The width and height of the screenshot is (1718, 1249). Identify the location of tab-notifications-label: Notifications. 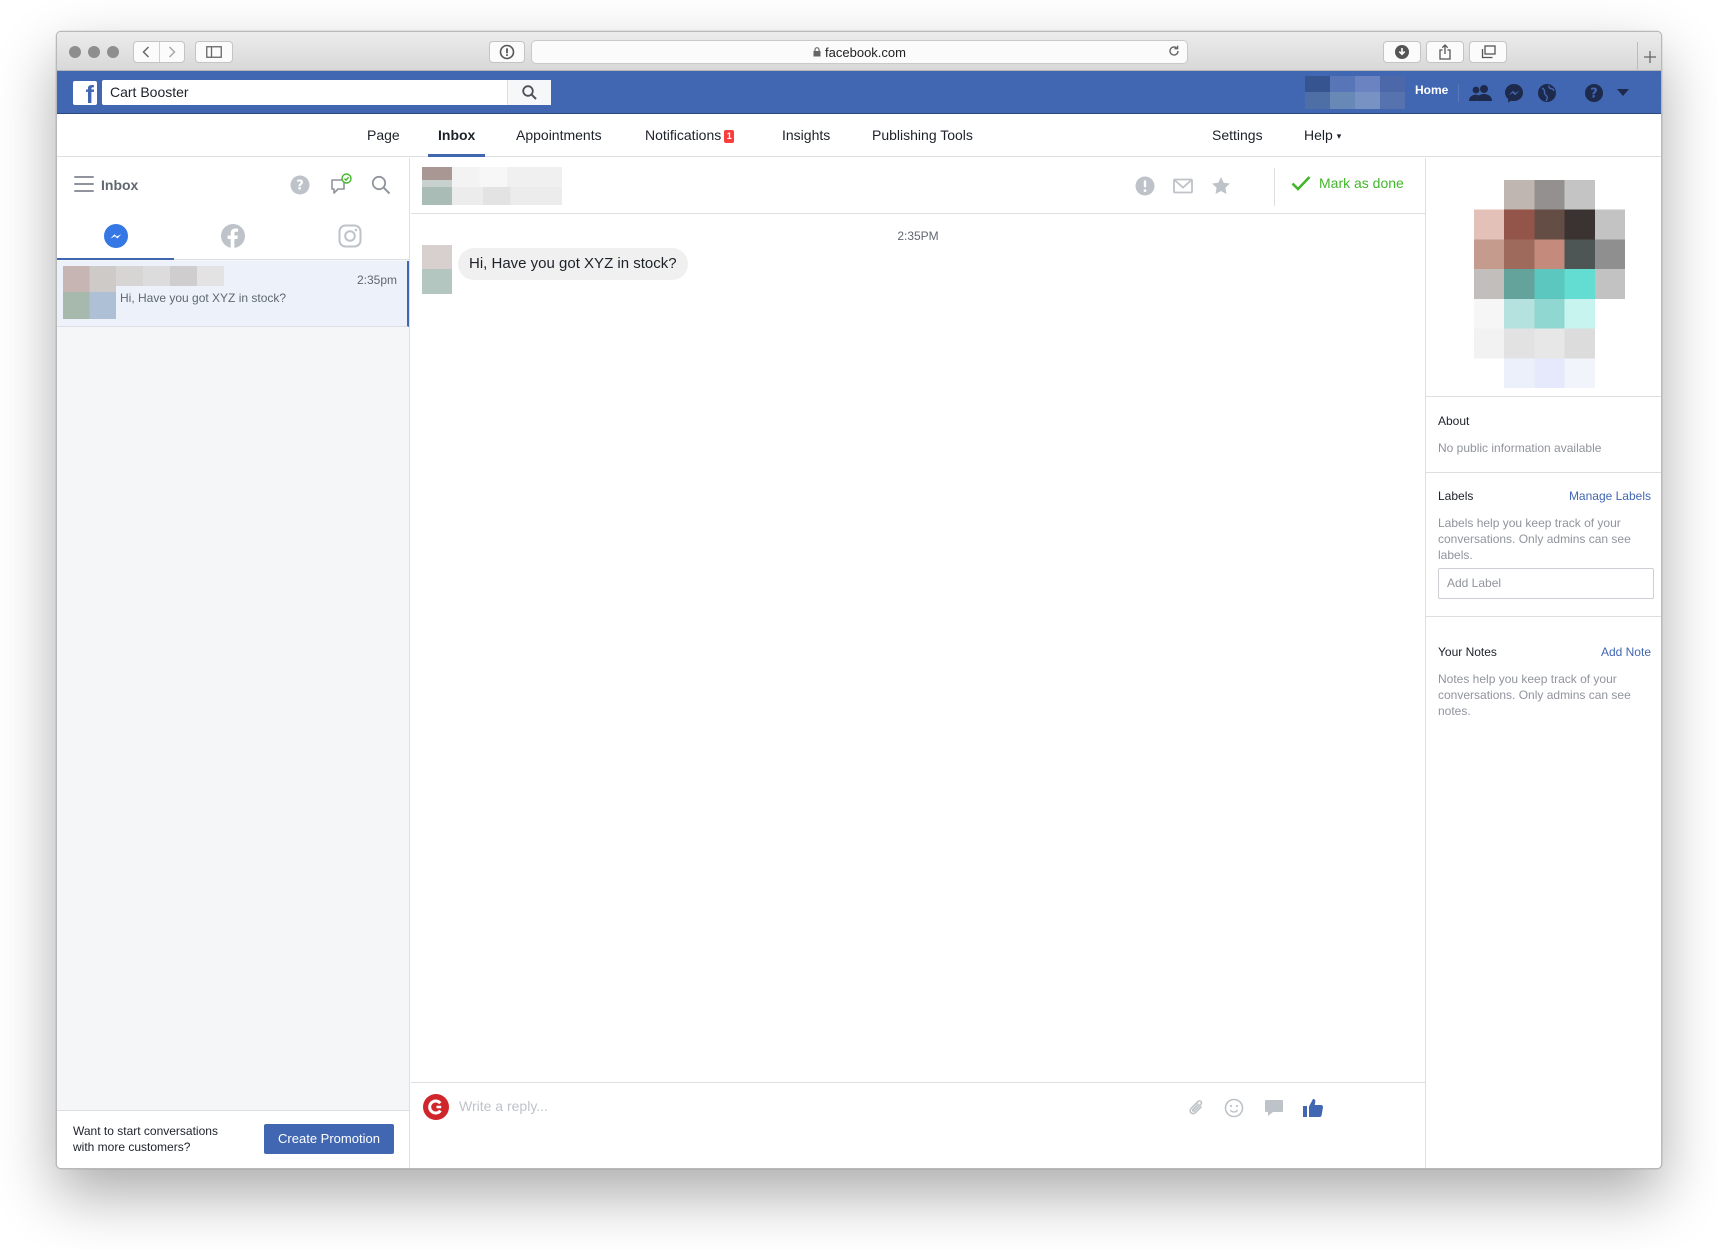
(683, 135).